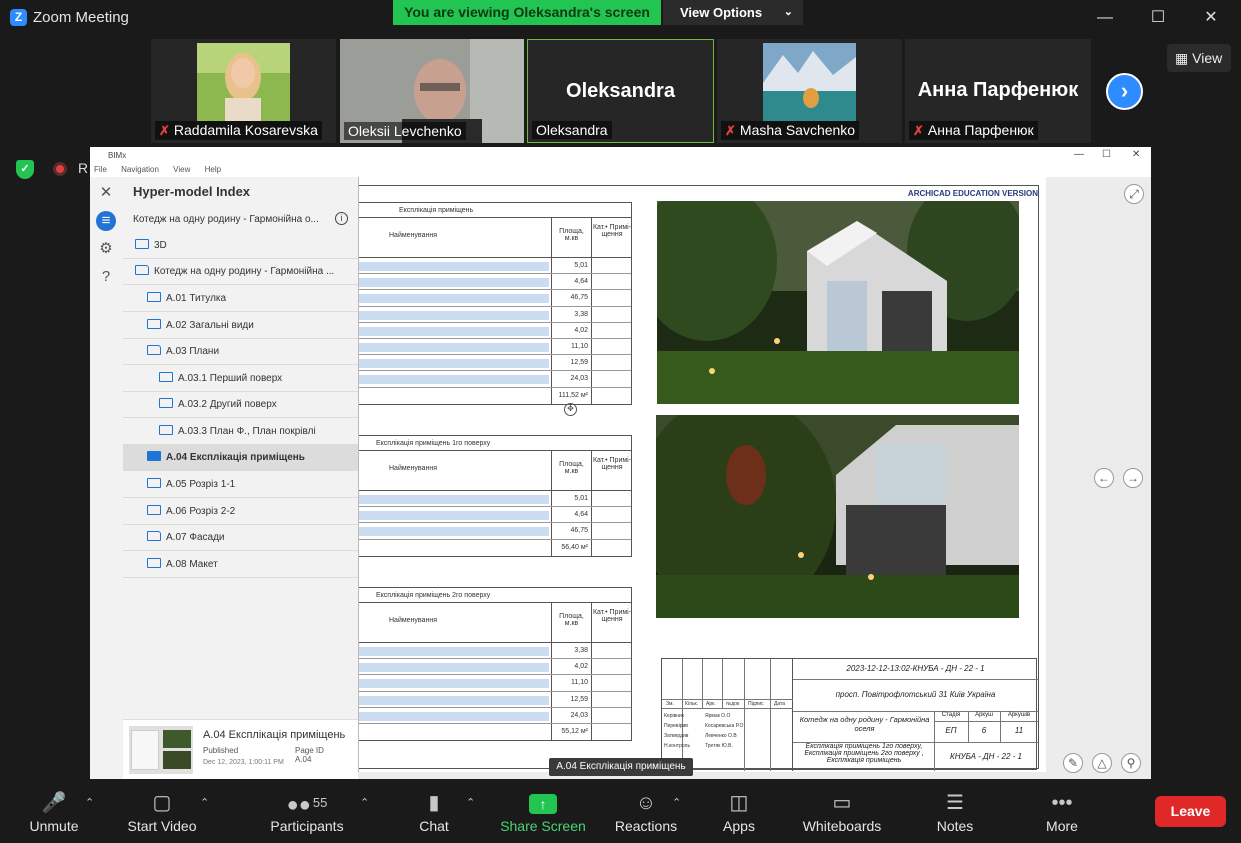 The image size is (1241, 843). What do you see at coordinates (142, 270) in the screenshot?
I see `folder-icon` at bounding box center [142, 270].